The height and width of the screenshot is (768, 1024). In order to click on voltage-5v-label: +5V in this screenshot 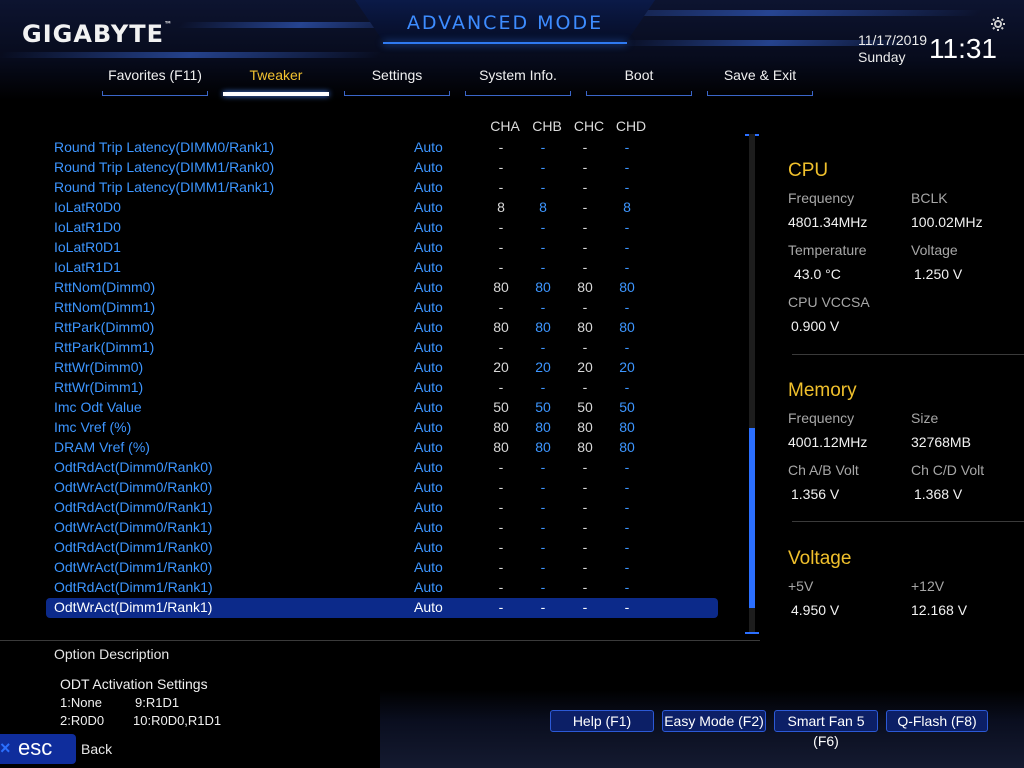, I will do `click(801, 586)`.